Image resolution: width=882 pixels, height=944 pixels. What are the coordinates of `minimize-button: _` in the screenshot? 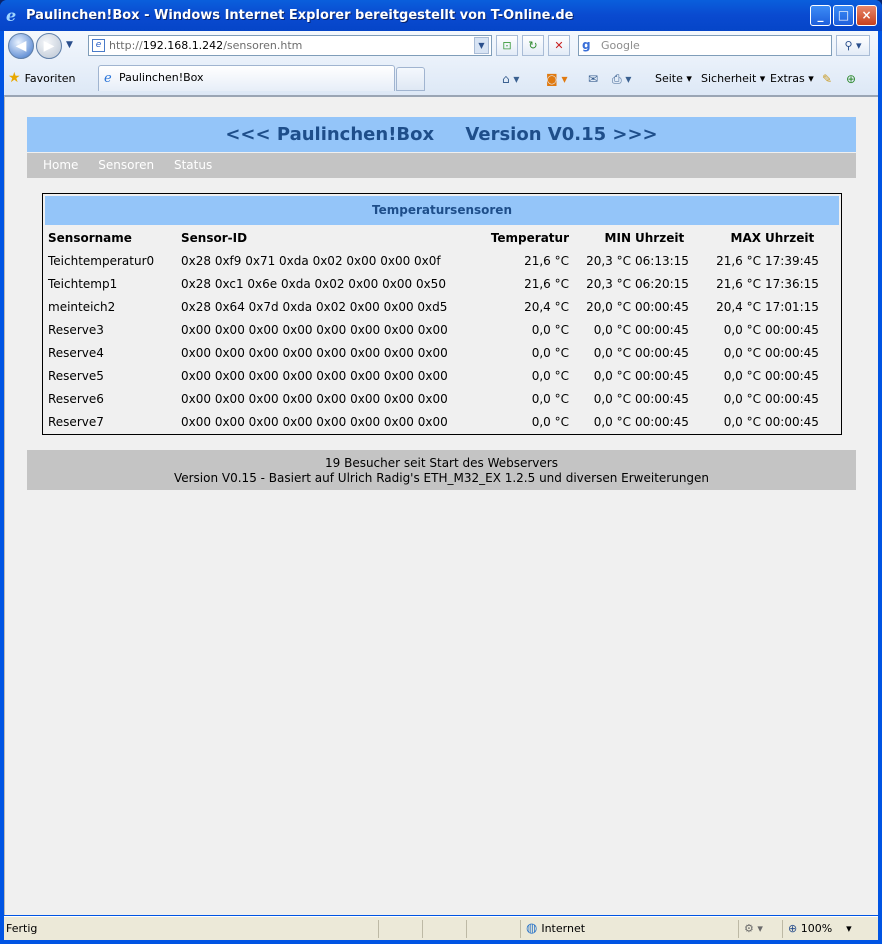 It's located at (820, 15).